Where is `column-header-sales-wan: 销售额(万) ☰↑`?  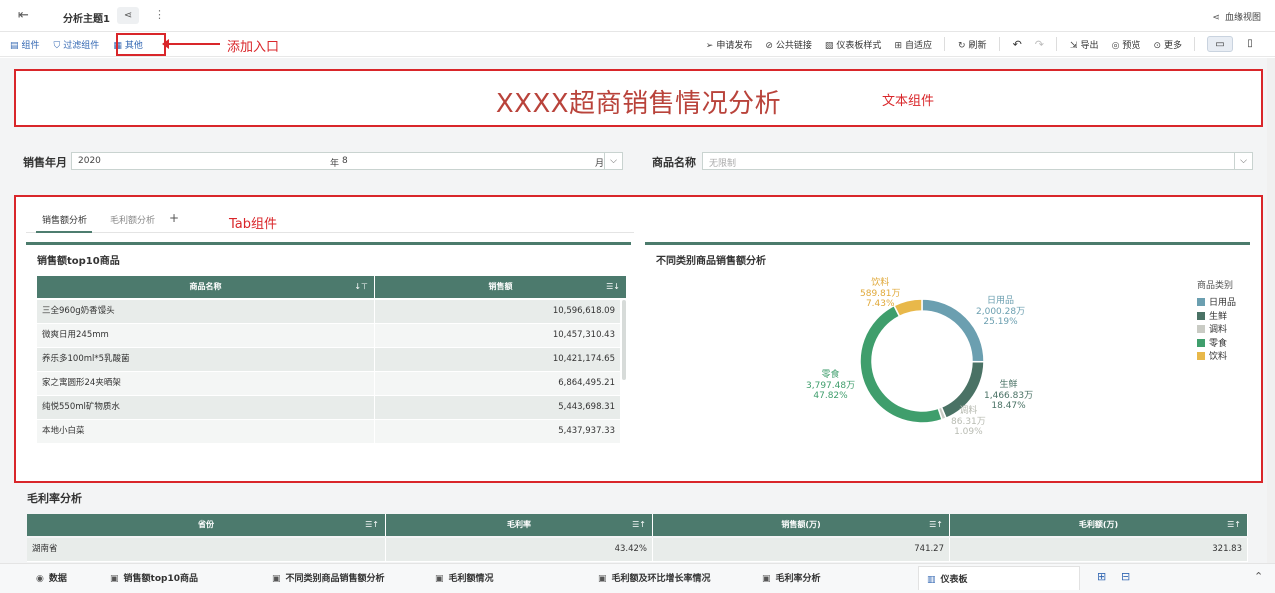
column-header-sales-wan: 销售额(万) ☰↑ is located at coordinates (801, 525).